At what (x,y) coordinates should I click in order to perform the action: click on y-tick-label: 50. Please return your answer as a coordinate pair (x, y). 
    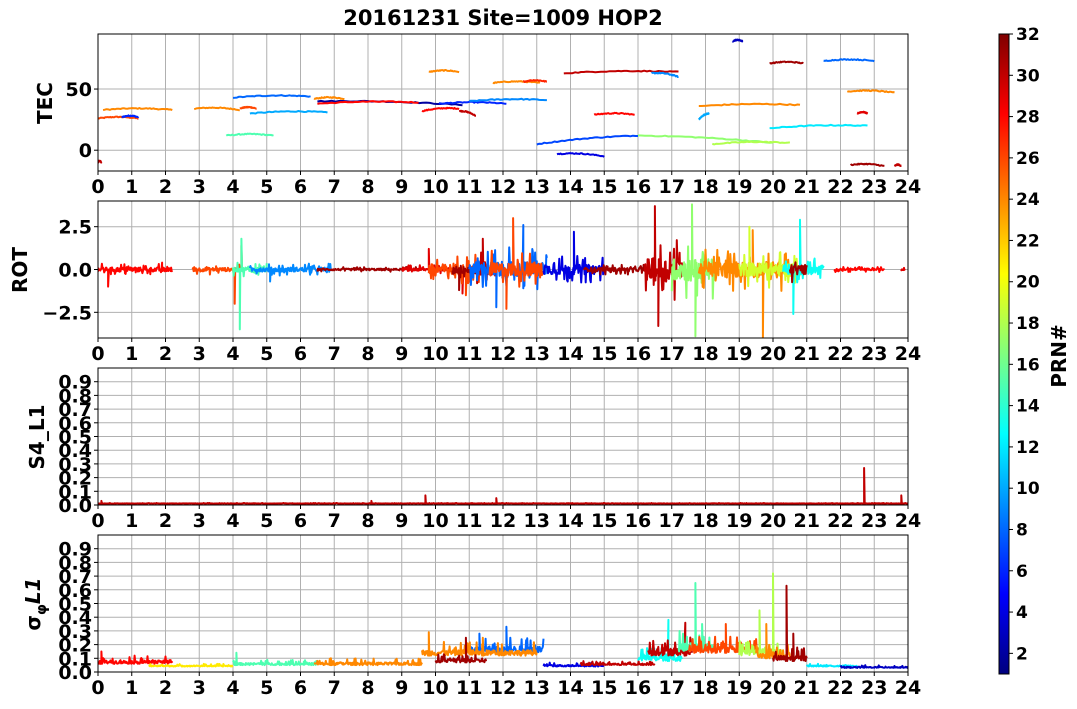
    Looking at the image, I should click on (79, 90).